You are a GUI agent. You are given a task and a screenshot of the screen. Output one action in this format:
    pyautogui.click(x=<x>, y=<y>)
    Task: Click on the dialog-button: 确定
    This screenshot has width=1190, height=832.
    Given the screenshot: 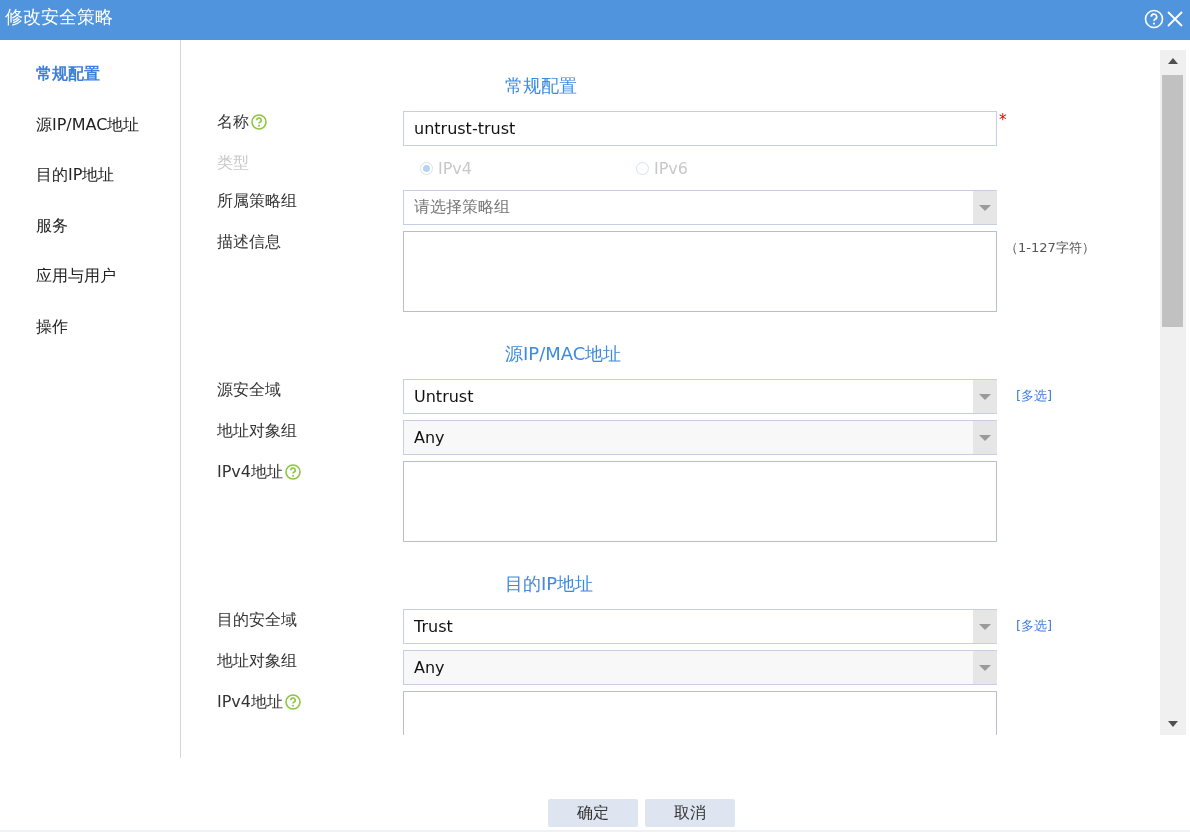 What is the action you would take?
    pyautogui.click(x=593, y=813)
    